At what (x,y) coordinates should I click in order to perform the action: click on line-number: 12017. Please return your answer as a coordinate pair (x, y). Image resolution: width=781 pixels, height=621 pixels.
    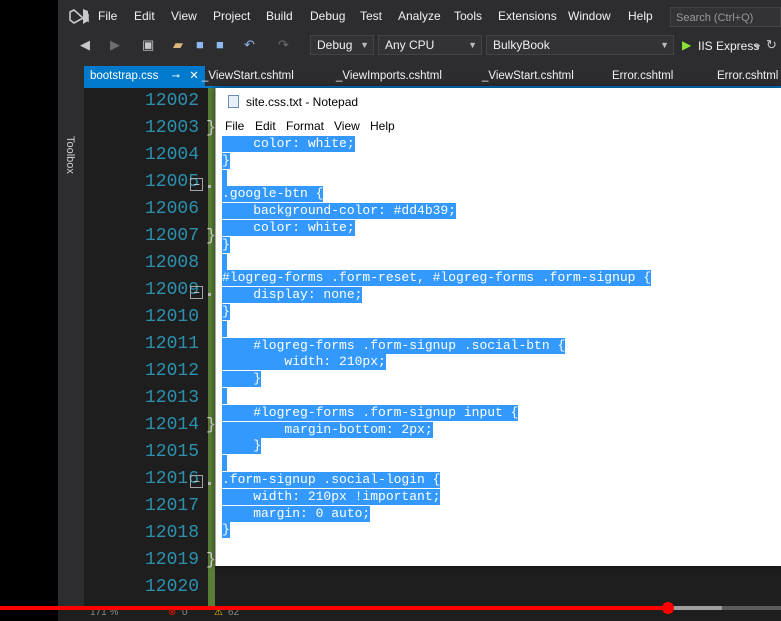
    Looking at the image, I should click on (171, 506).